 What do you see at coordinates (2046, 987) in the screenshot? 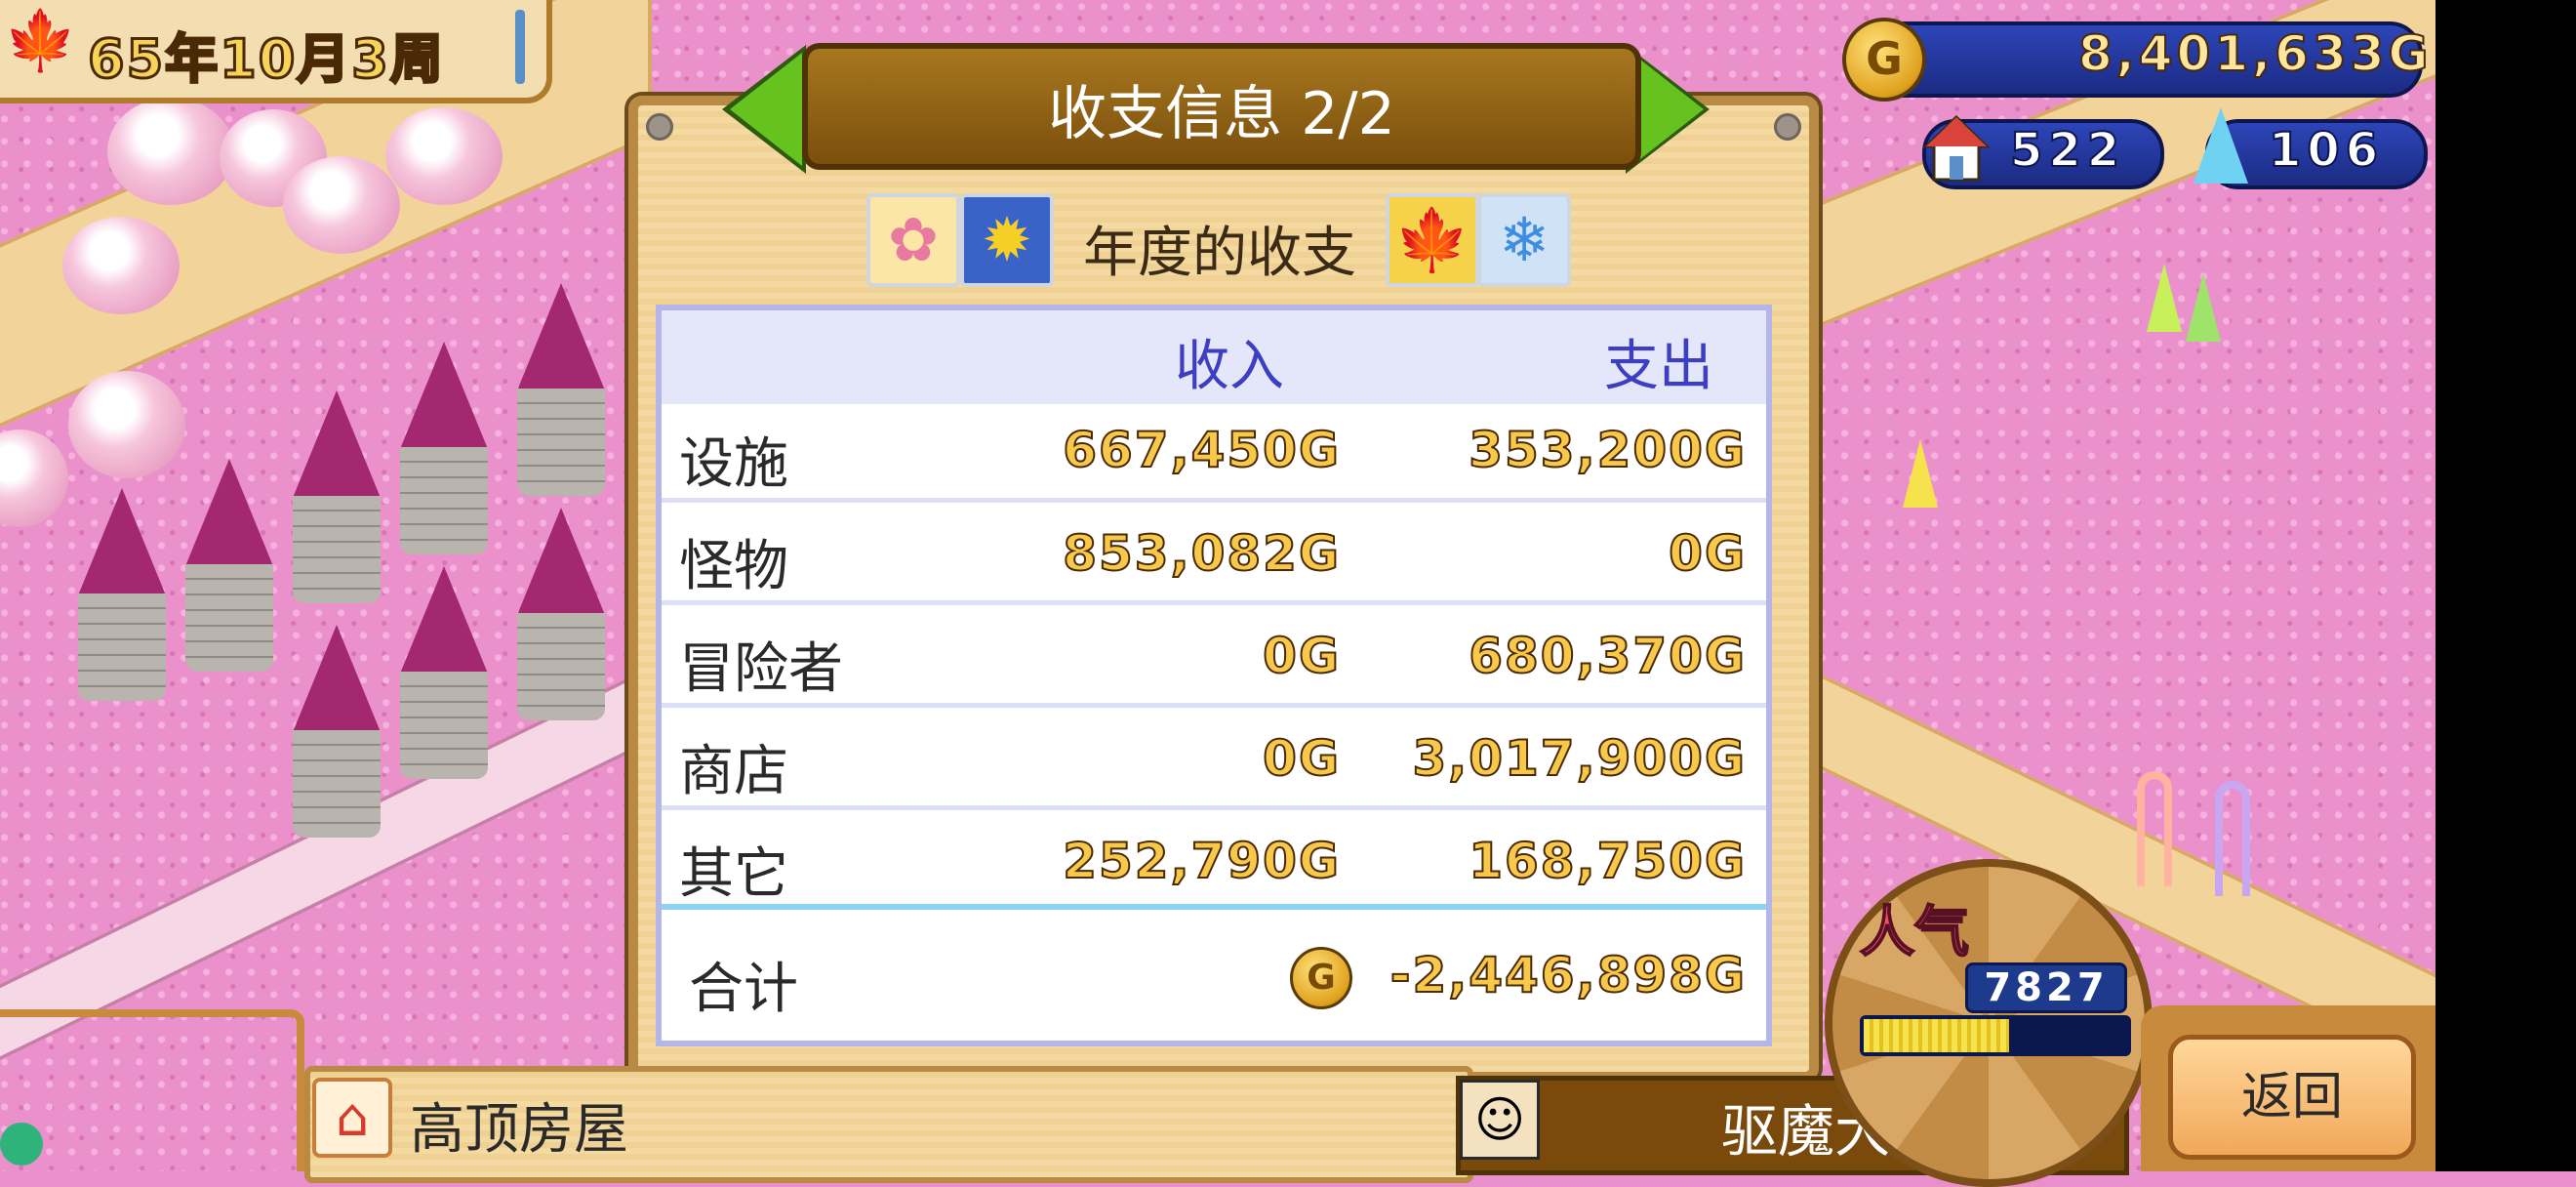
I see `popularity-value: 7827` at bounding box center [2046, 987].